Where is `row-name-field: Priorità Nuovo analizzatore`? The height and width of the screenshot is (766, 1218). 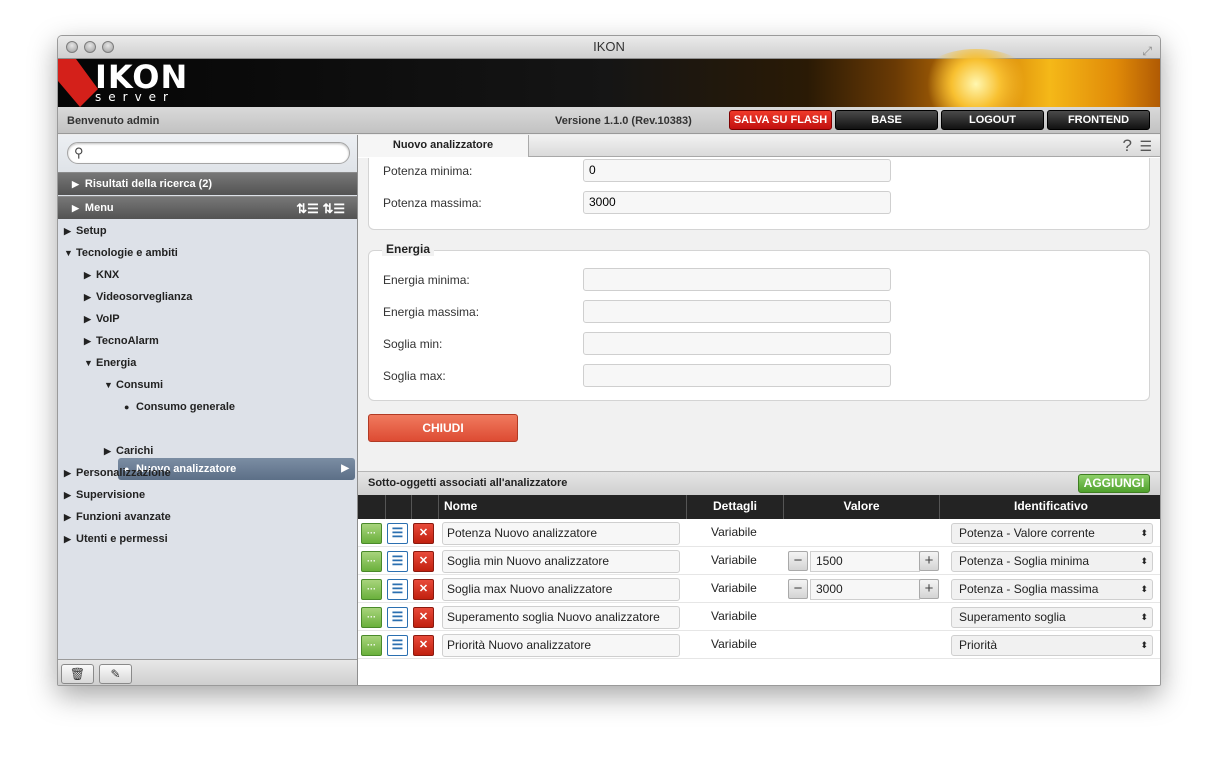 row-name-field: Priorità Nuovo analizzatore is located at coordinates (561, 645).